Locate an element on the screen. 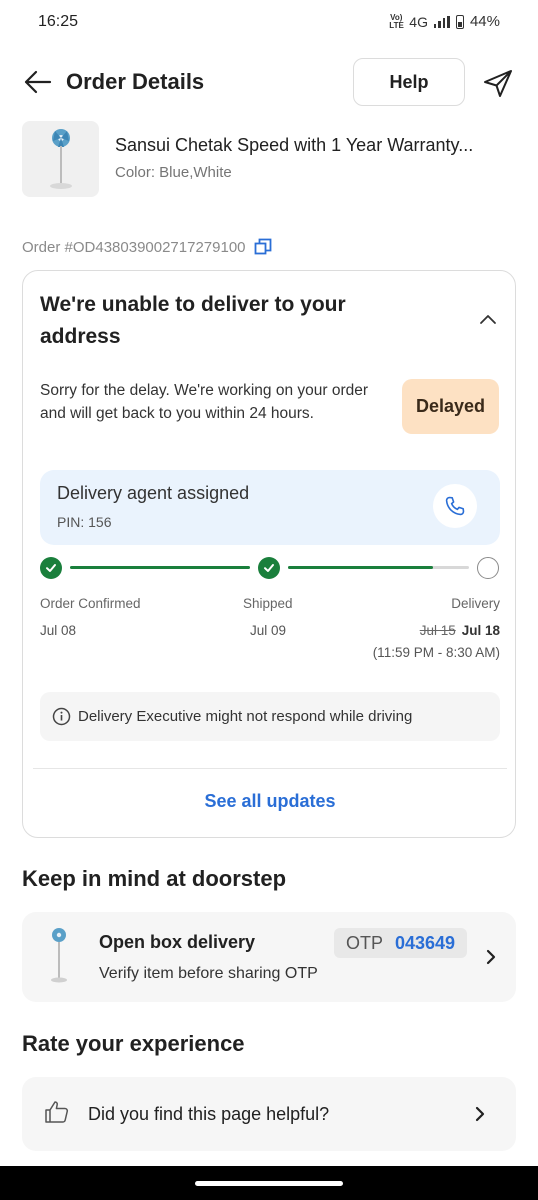 Image resolution: width=538 pixels, height=1200 pixels. back-arrow-icon is located at coordinates (38, 82).